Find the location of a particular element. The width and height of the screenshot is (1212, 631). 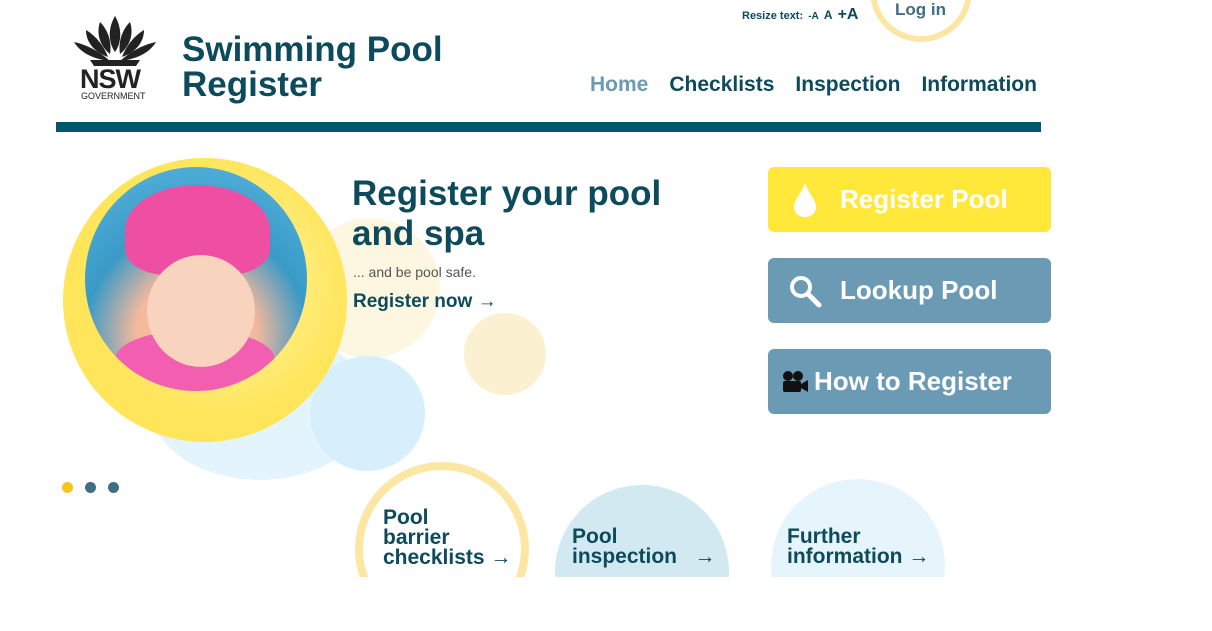

lookup-pool-label: Lookup Pool is located at coordinates (919, 290).